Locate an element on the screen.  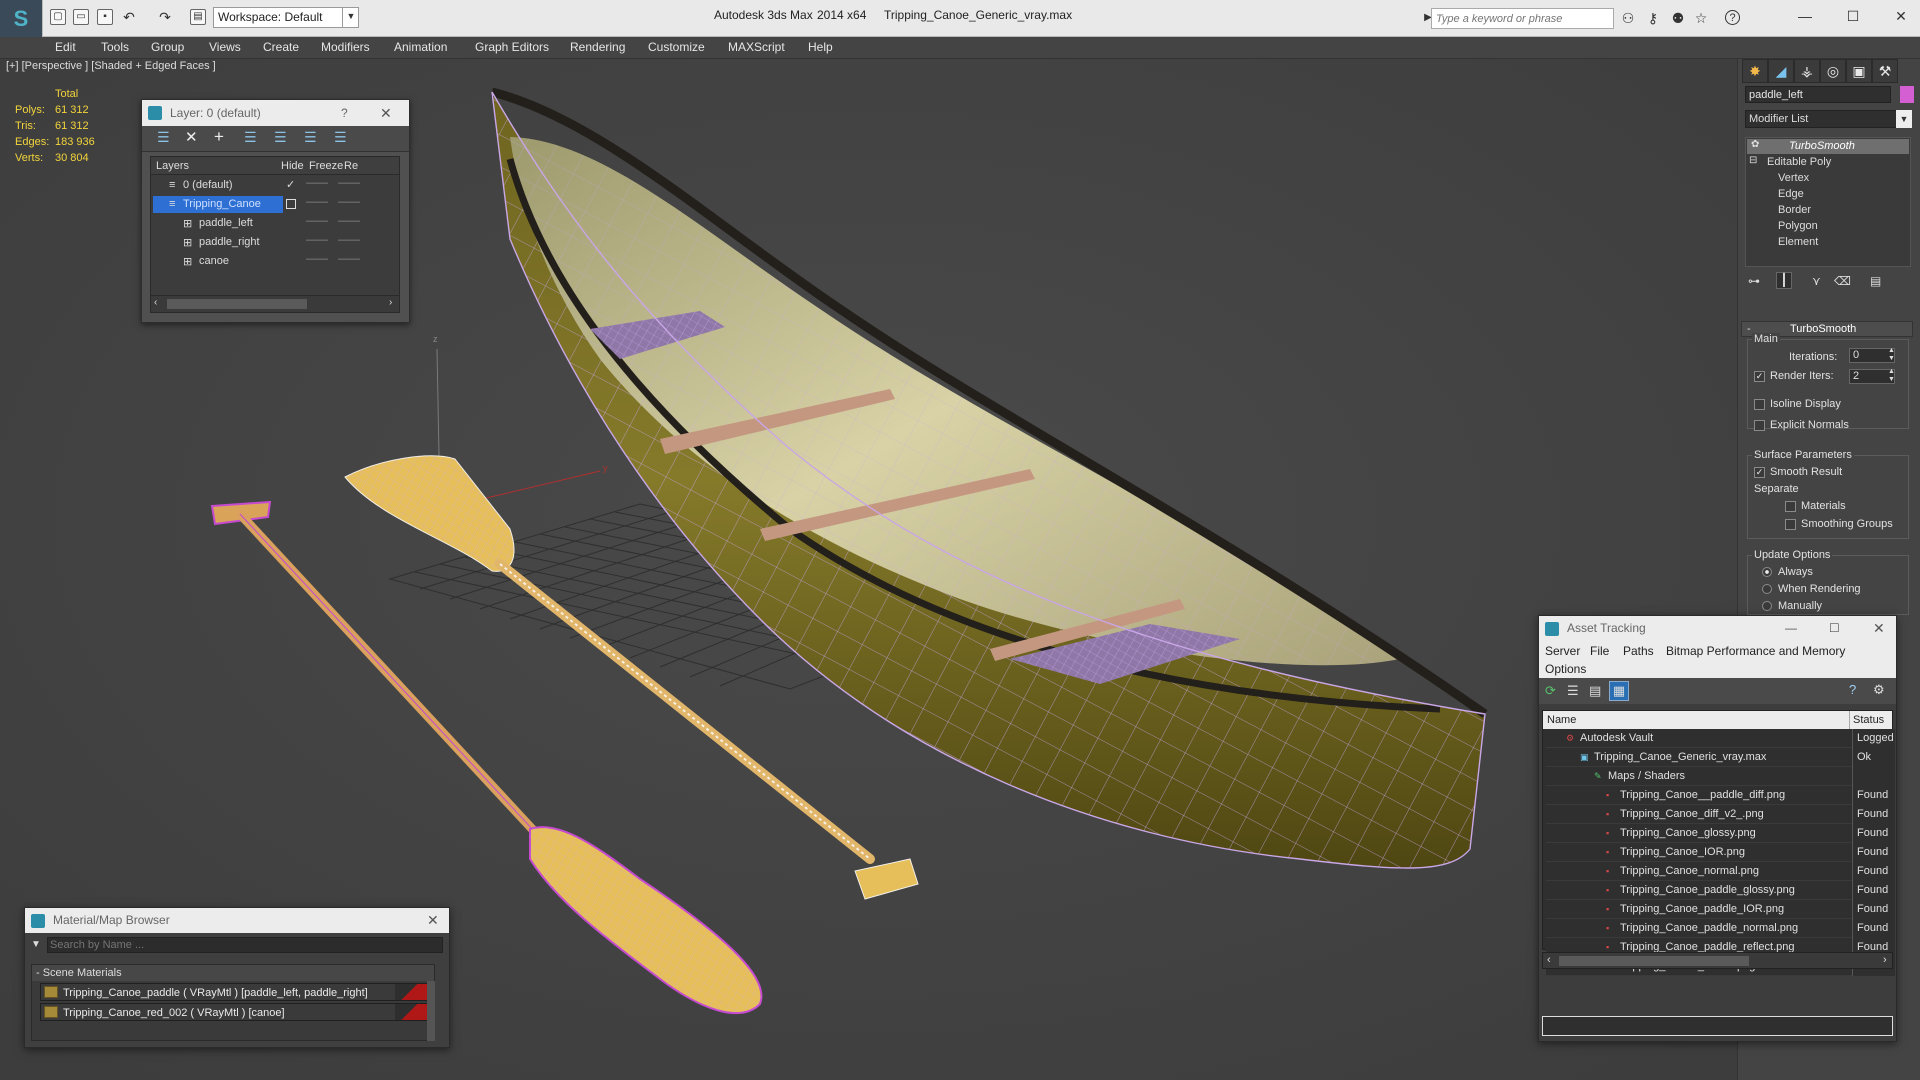
stack-item-edge: Edge is located at coordinates (1791, 194).